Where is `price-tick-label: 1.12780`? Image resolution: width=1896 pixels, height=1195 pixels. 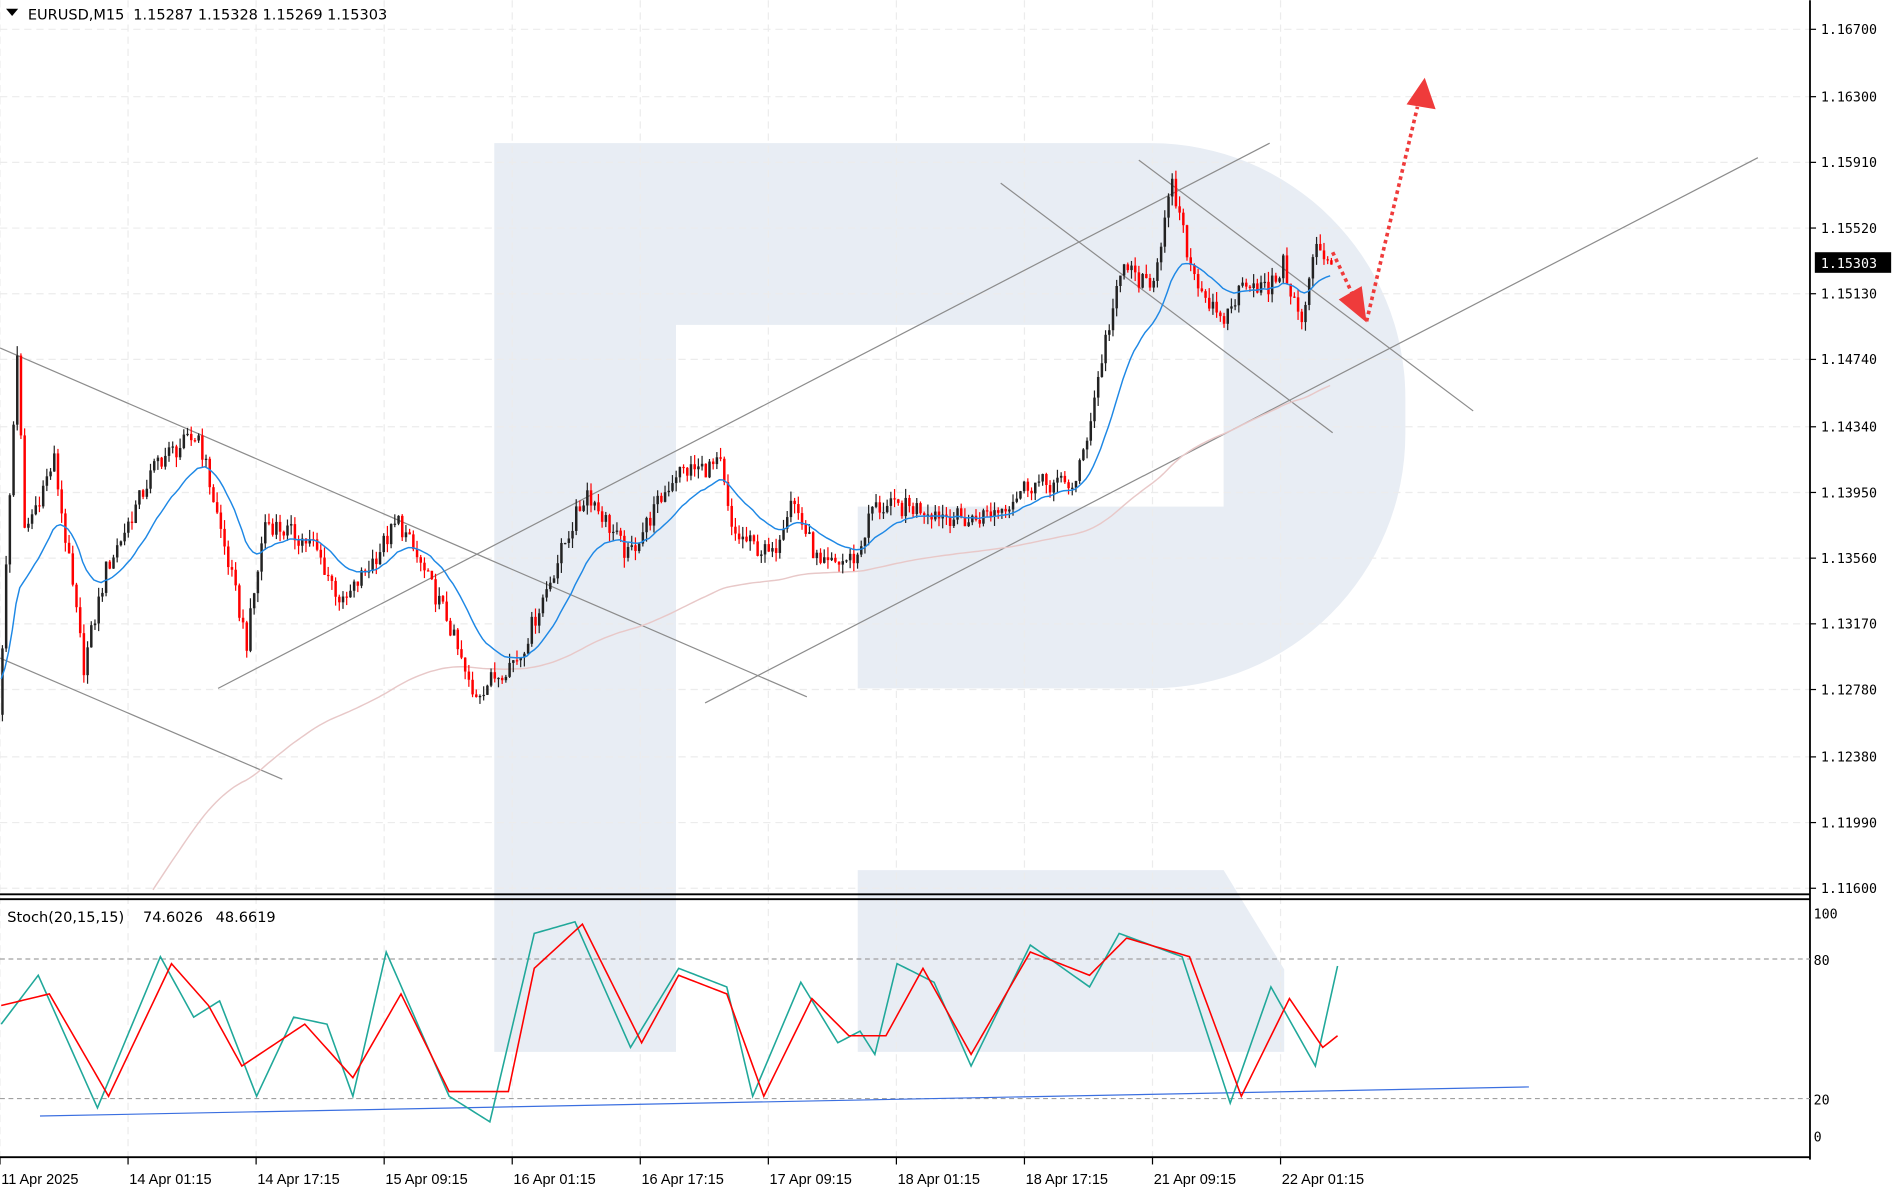 price-tick-label: 1.12780 is located at coordinates (1849, 690).